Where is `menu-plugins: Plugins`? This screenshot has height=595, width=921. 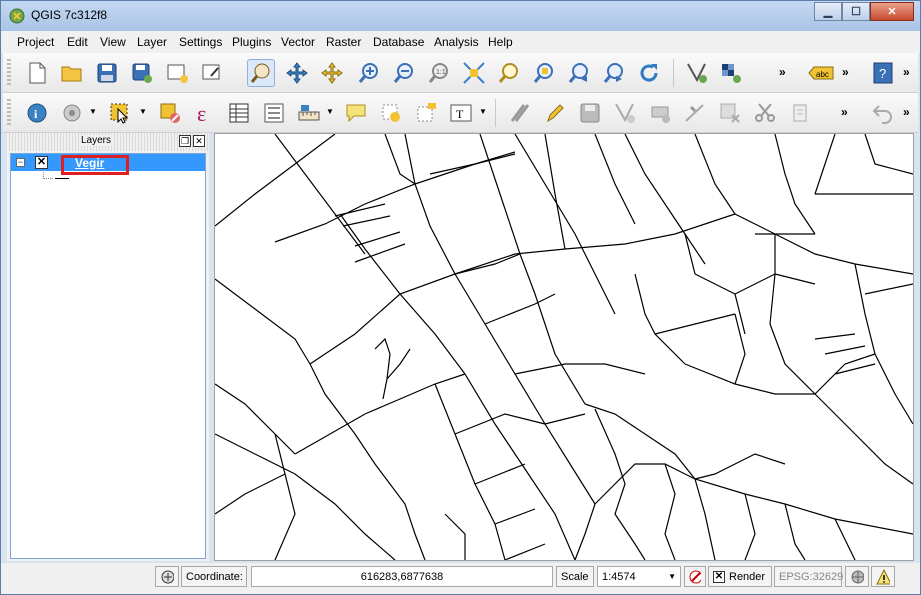
menu-plugins: Plugins is located at coordinates (251, 42).